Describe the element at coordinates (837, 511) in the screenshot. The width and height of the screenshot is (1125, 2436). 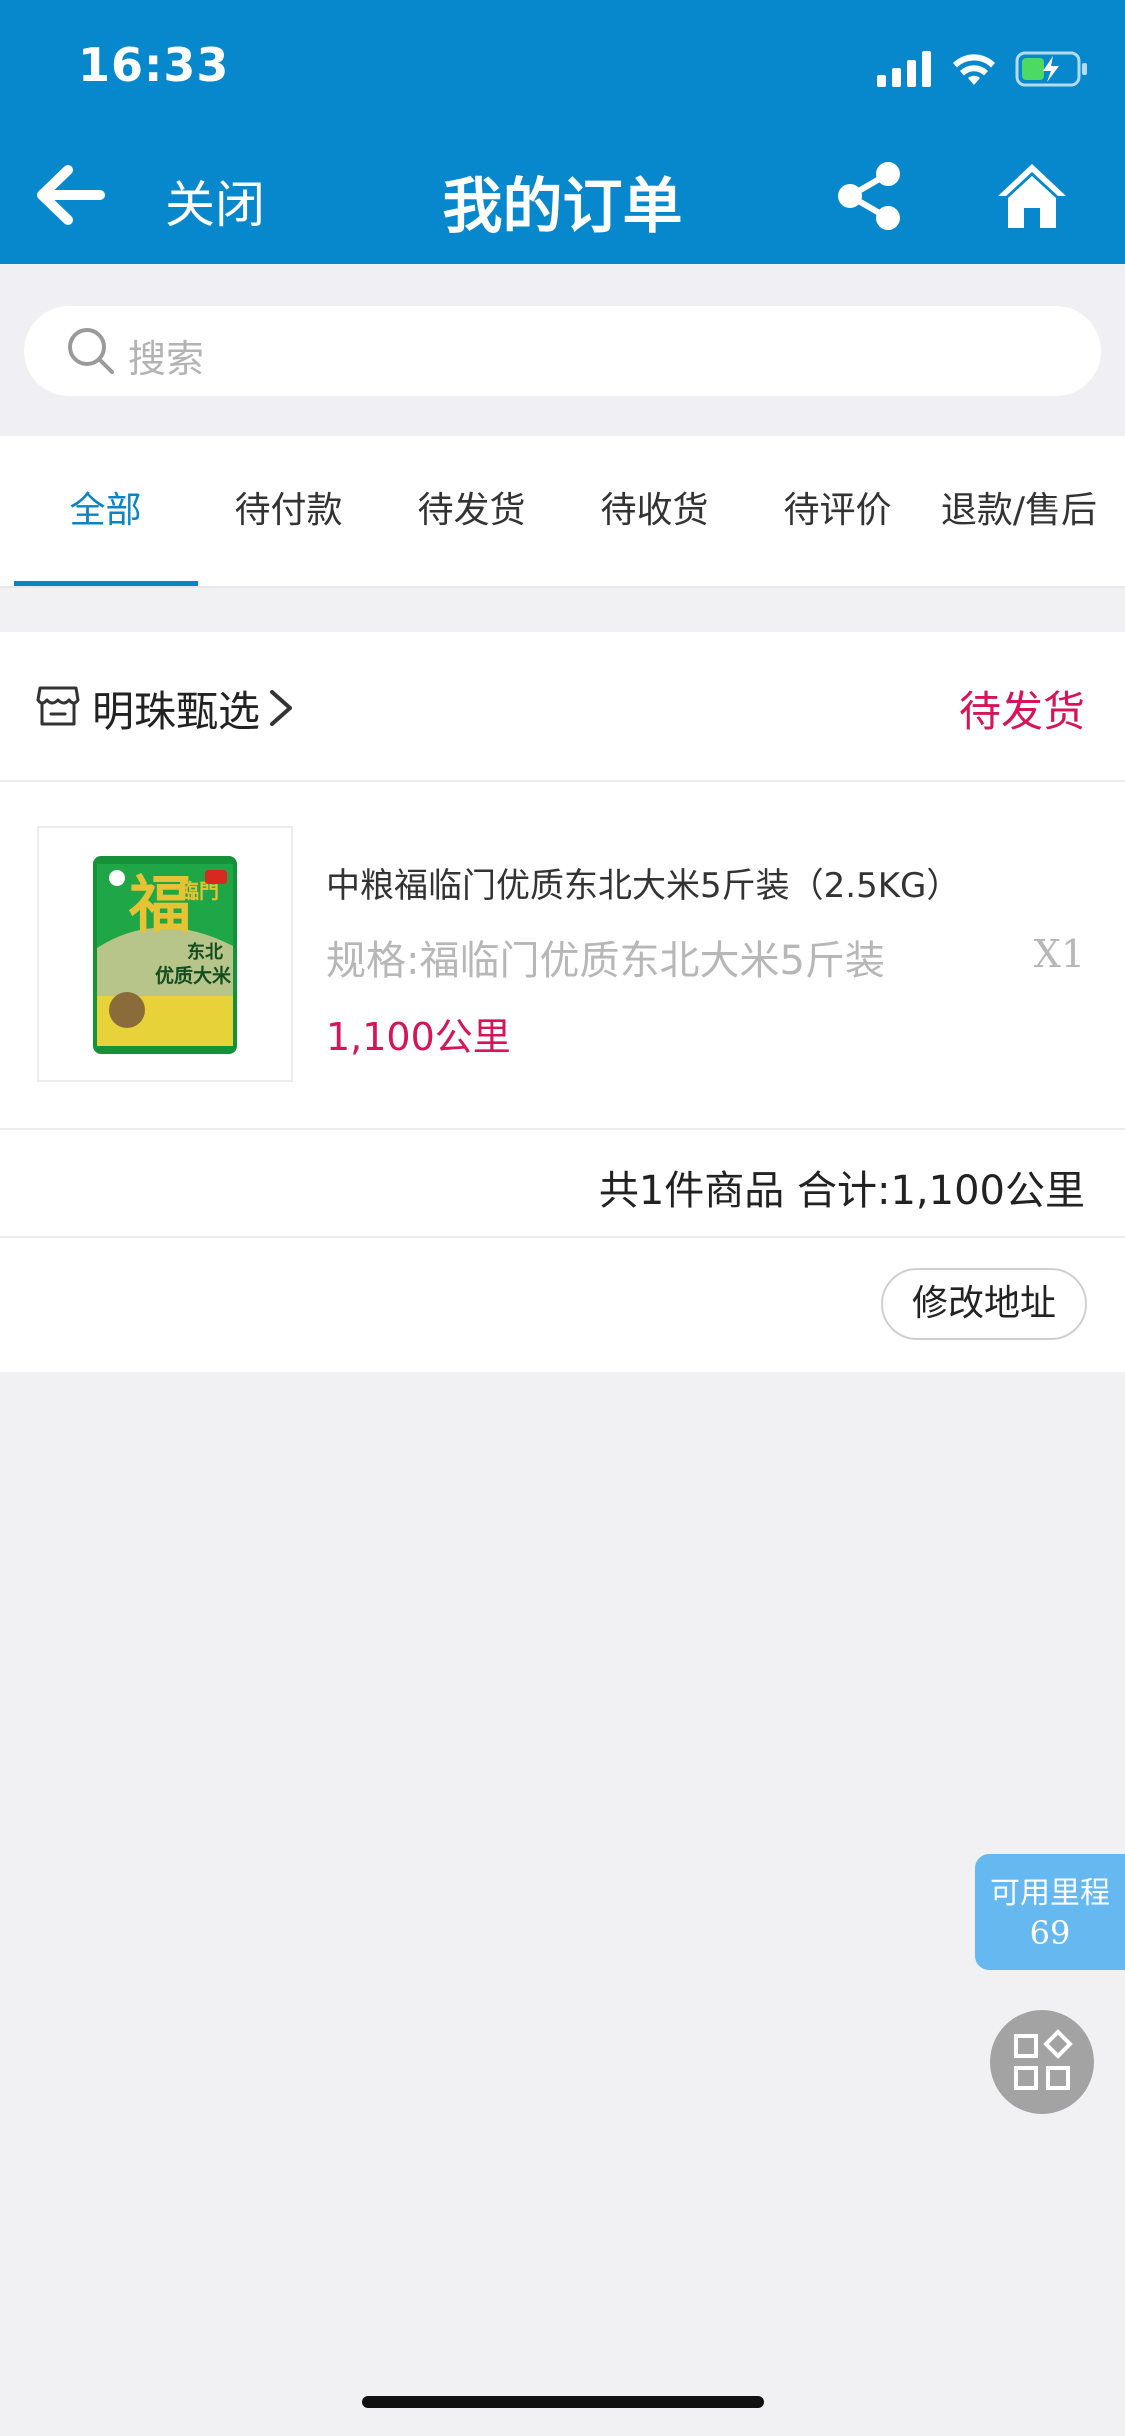
I see `tab-pending-review: 待评价` at that location.